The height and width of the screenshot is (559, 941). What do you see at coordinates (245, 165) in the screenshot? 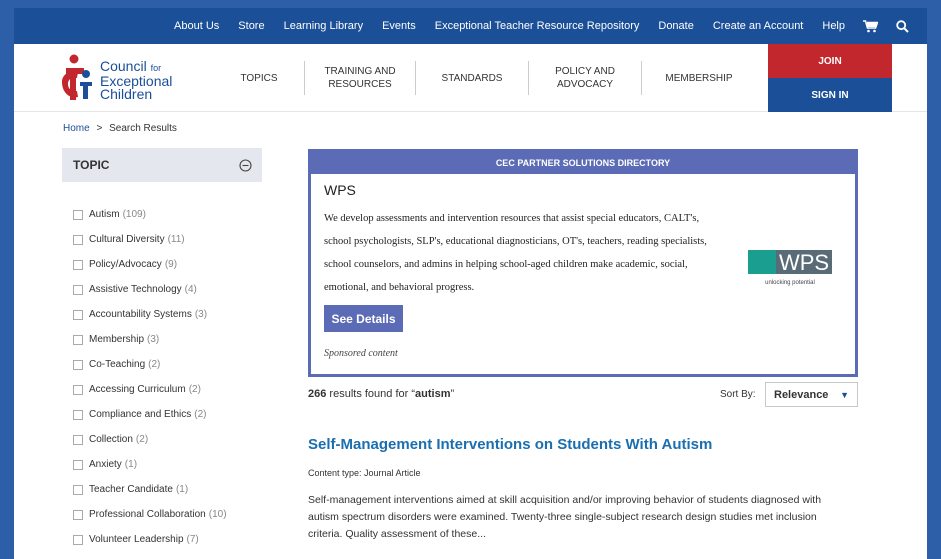
I see `collapse-minus-icon` at bounding box center [245, 165].